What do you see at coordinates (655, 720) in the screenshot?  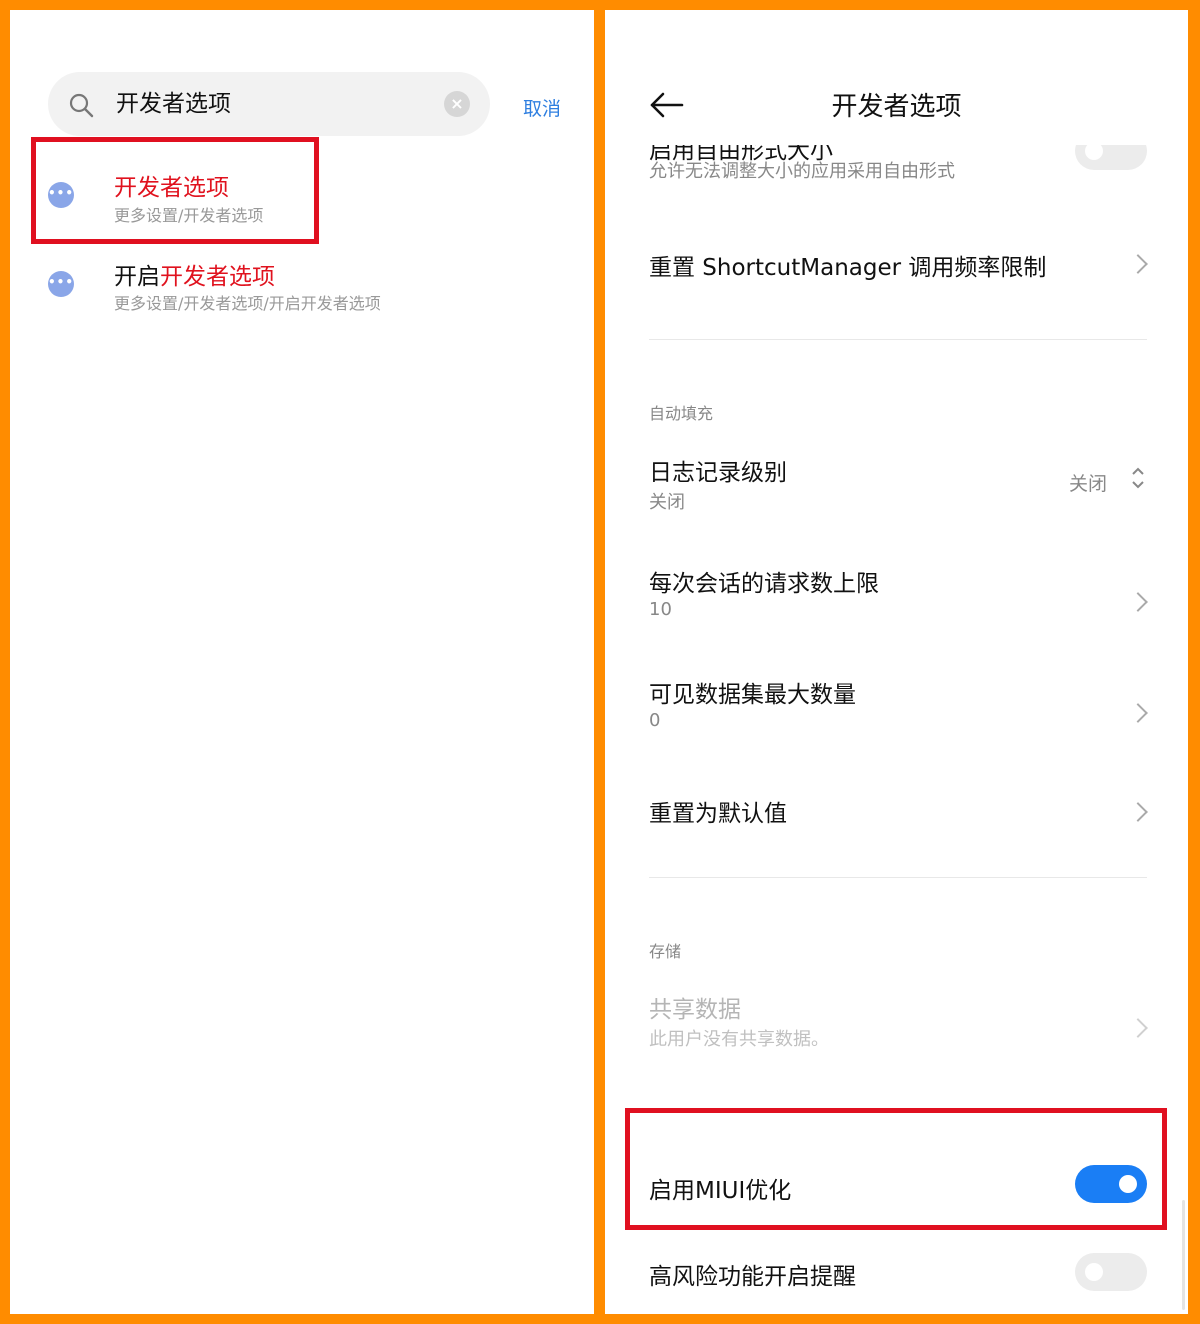 I see `row-subtitle: 0` at bounding box center [655, 720].